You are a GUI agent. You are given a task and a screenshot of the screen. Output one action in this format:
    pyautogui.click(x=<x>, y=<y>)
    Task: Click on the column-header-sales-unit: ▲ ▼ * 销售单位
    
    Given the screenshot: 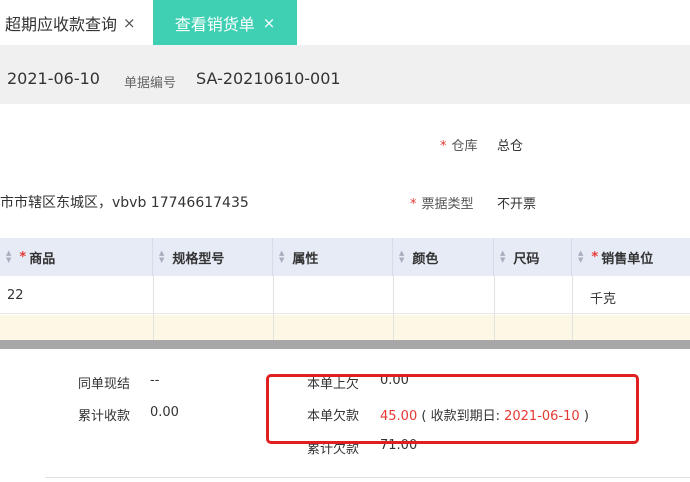 What is the action you would take?
    pyautogui.click(x=631, y=257)
    